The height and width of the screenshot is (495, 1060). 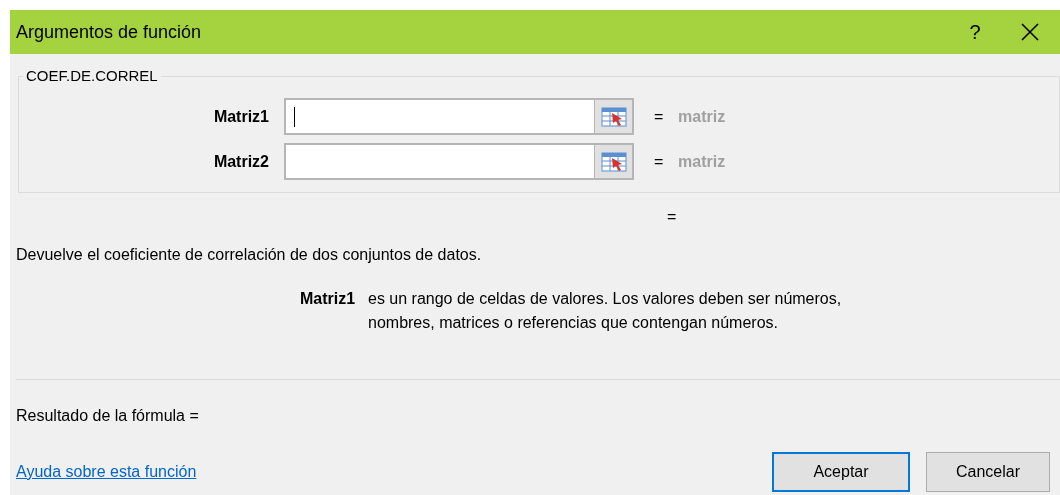 I want to click on cancel-button: Cancelar, so click(x=988, y=472).